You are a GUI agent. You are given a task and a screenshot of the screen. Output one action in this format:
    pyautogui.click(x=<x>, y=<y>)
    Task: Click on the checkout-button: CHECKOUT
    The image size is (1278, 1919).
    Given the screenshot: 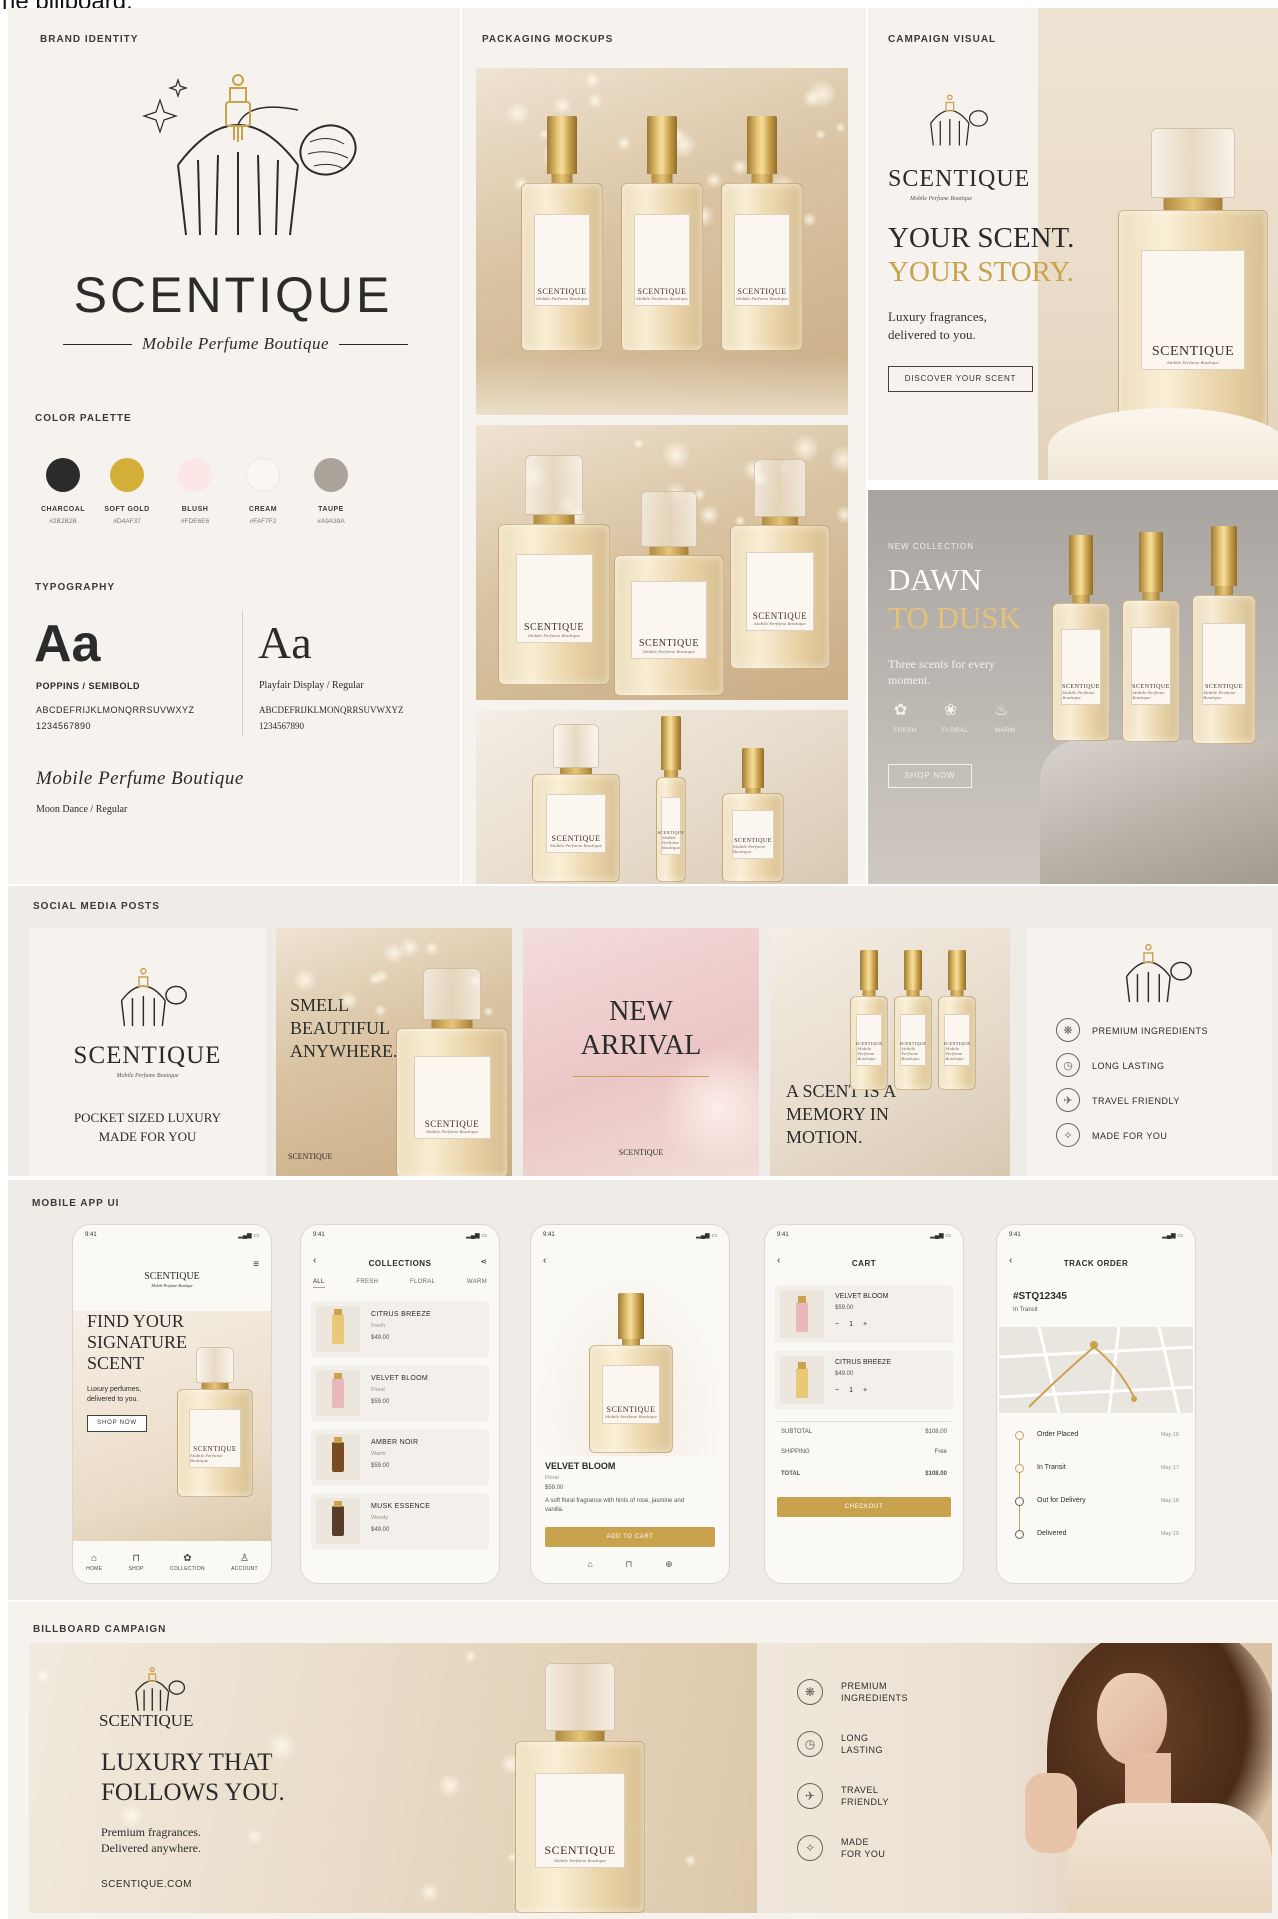 What is the action you would take?
    pyautogui.click(x=864, y=1507)
    